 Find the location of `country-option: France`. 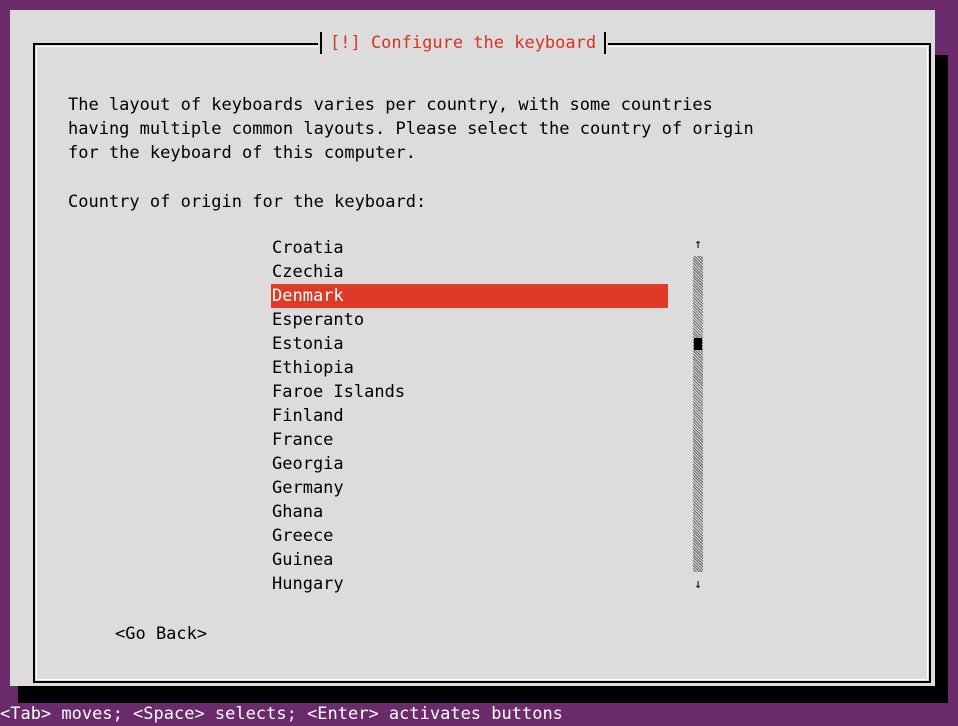

country-option: France is located at coordinates (469, 440).